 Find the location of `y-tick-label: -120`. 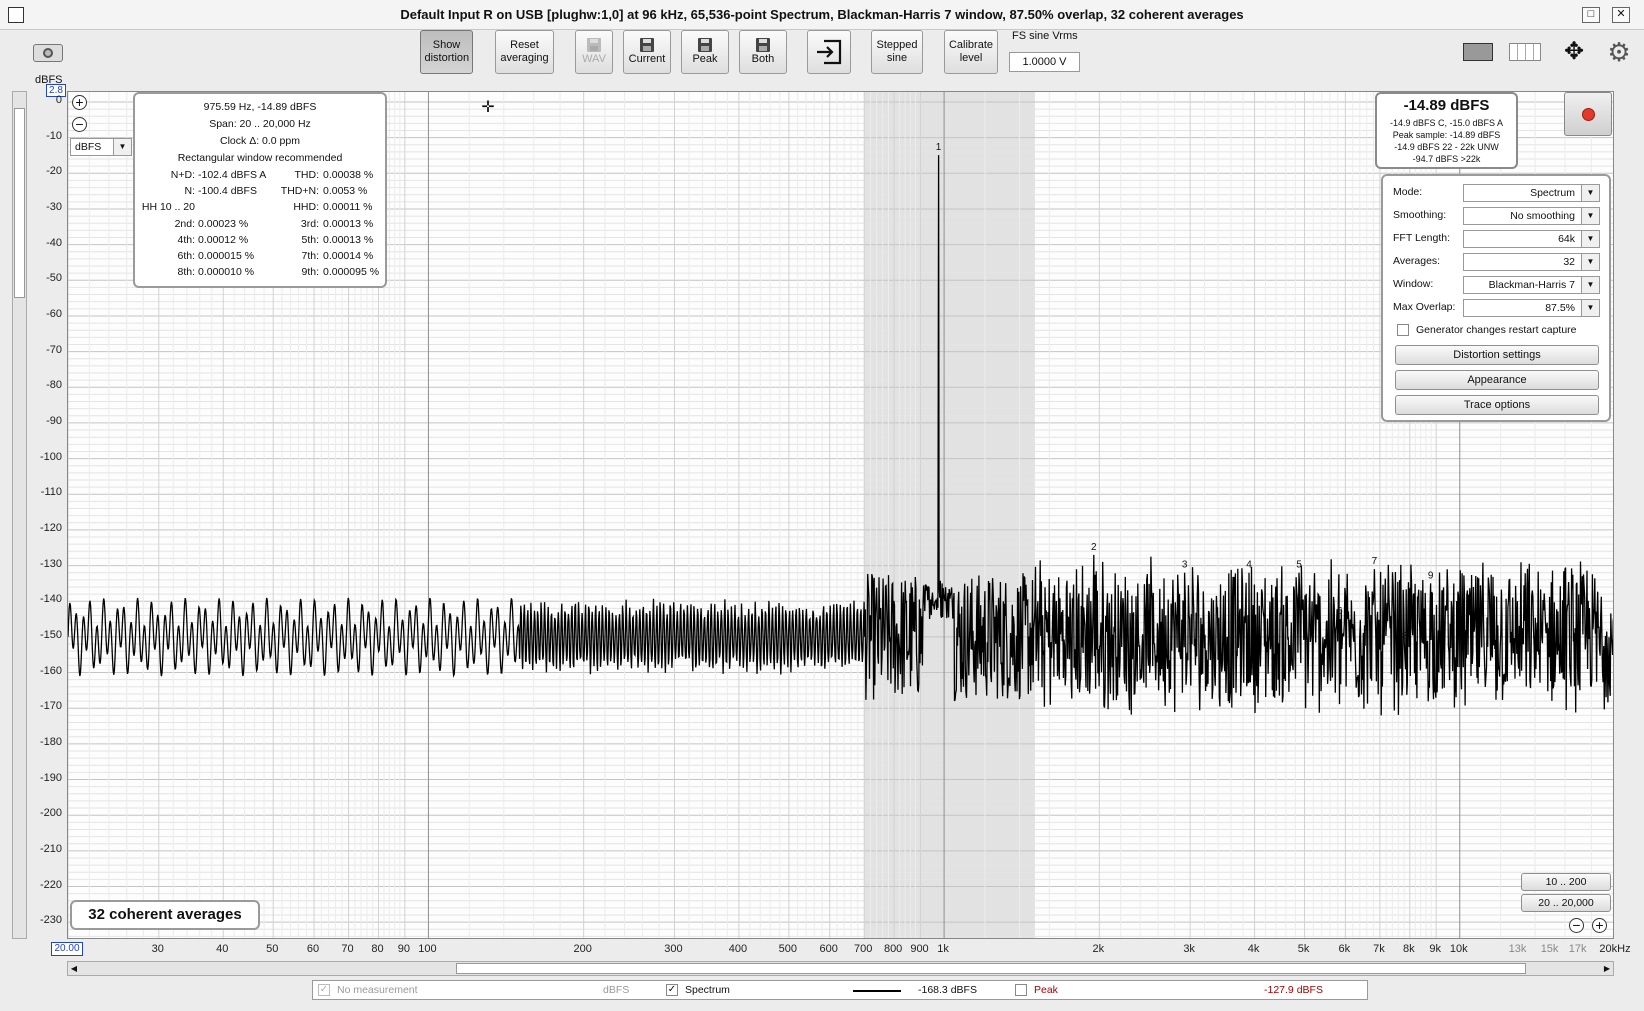

y-tick-label: -120 is located at coordinates (50, 527).